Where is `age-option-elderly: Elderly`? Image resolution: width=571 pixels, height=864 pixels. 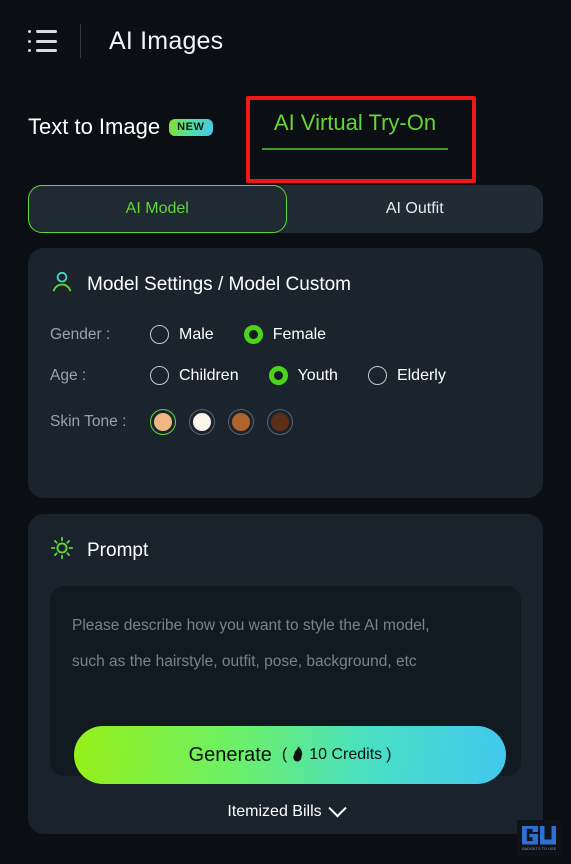 age-option-elderly: Elderly is located at coordinates (406, 375).